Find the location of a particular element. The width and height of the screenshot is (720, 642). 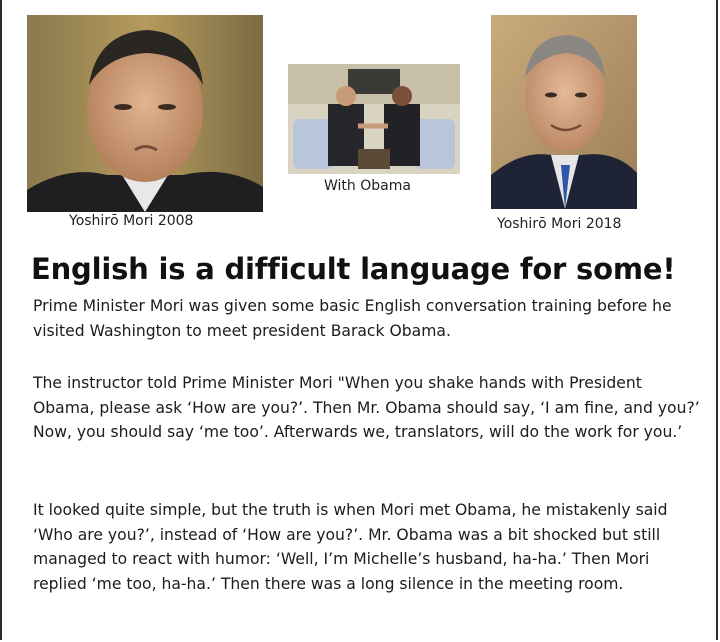

photo-caption-with-obama: With Obama is located at coordinates (367, 186).